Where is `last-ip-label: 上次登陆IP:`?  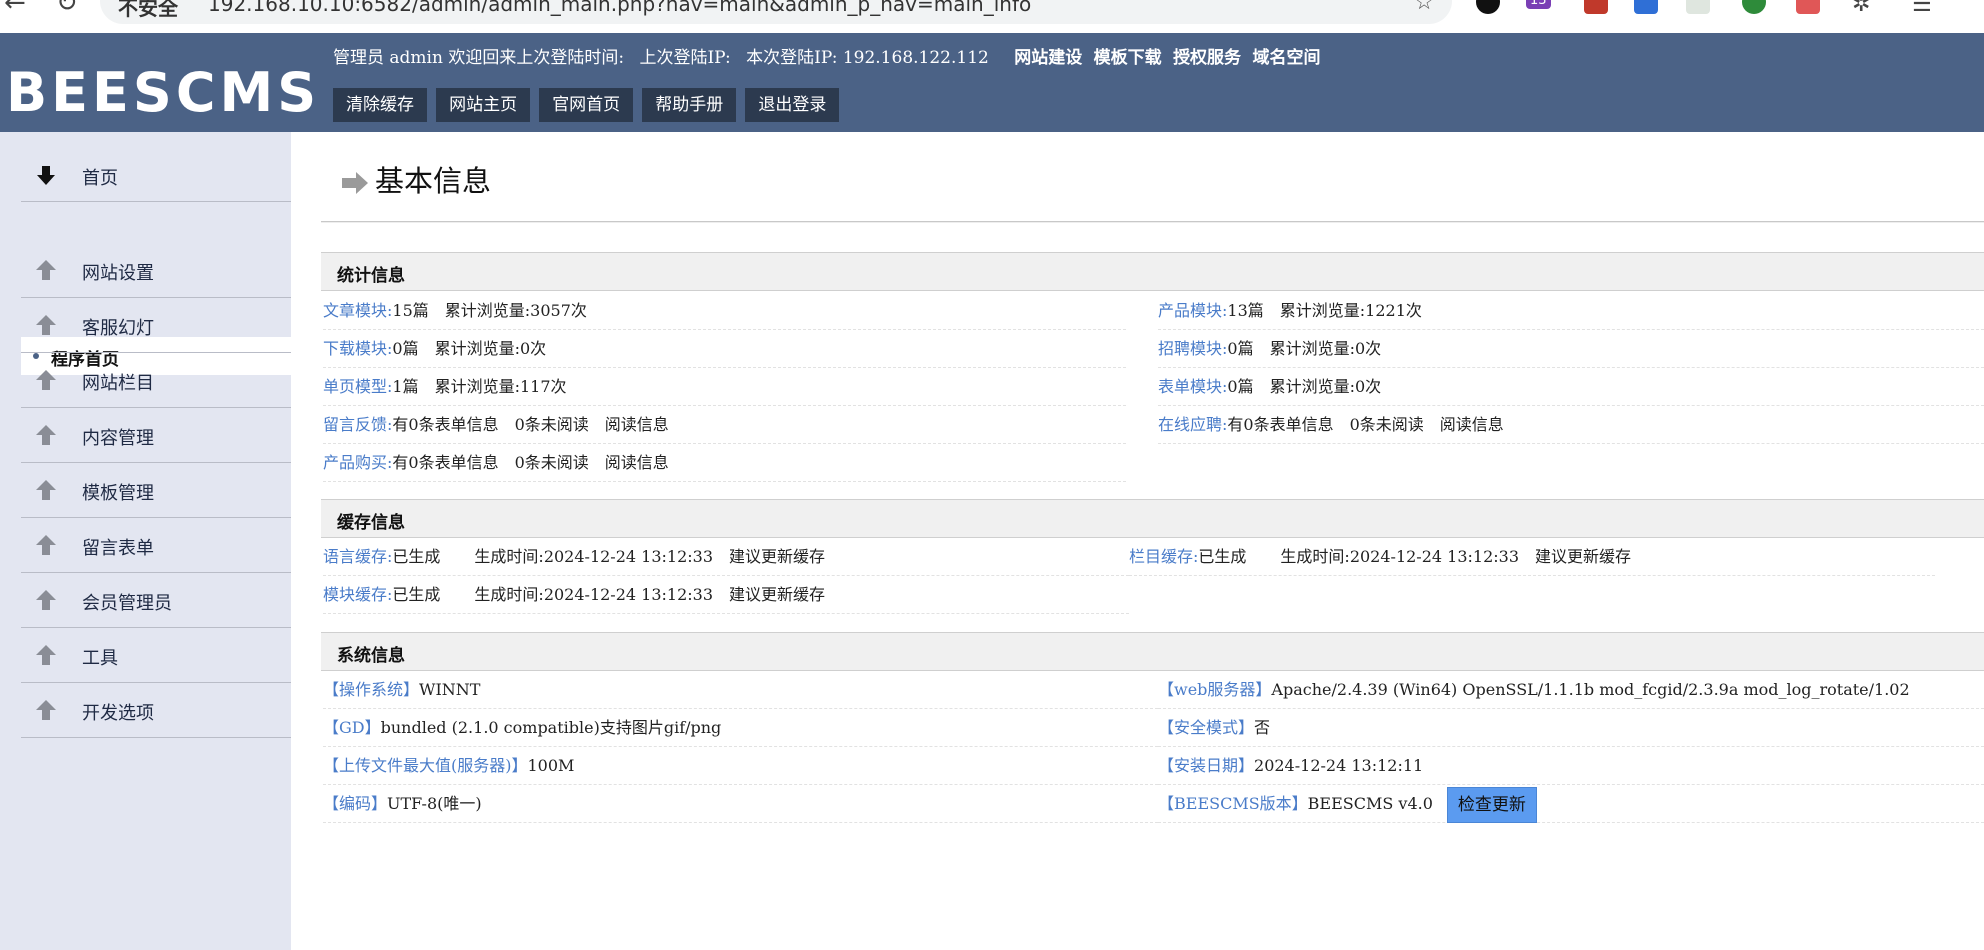 last-ip-label: 上次登陆IP: is located at coordinates (685, 58).